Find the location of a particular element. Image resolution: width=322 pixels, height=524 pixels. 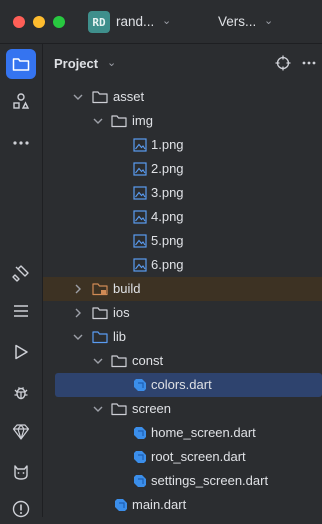

tree-item-label: 2.png is located at coordinates (167, 168).